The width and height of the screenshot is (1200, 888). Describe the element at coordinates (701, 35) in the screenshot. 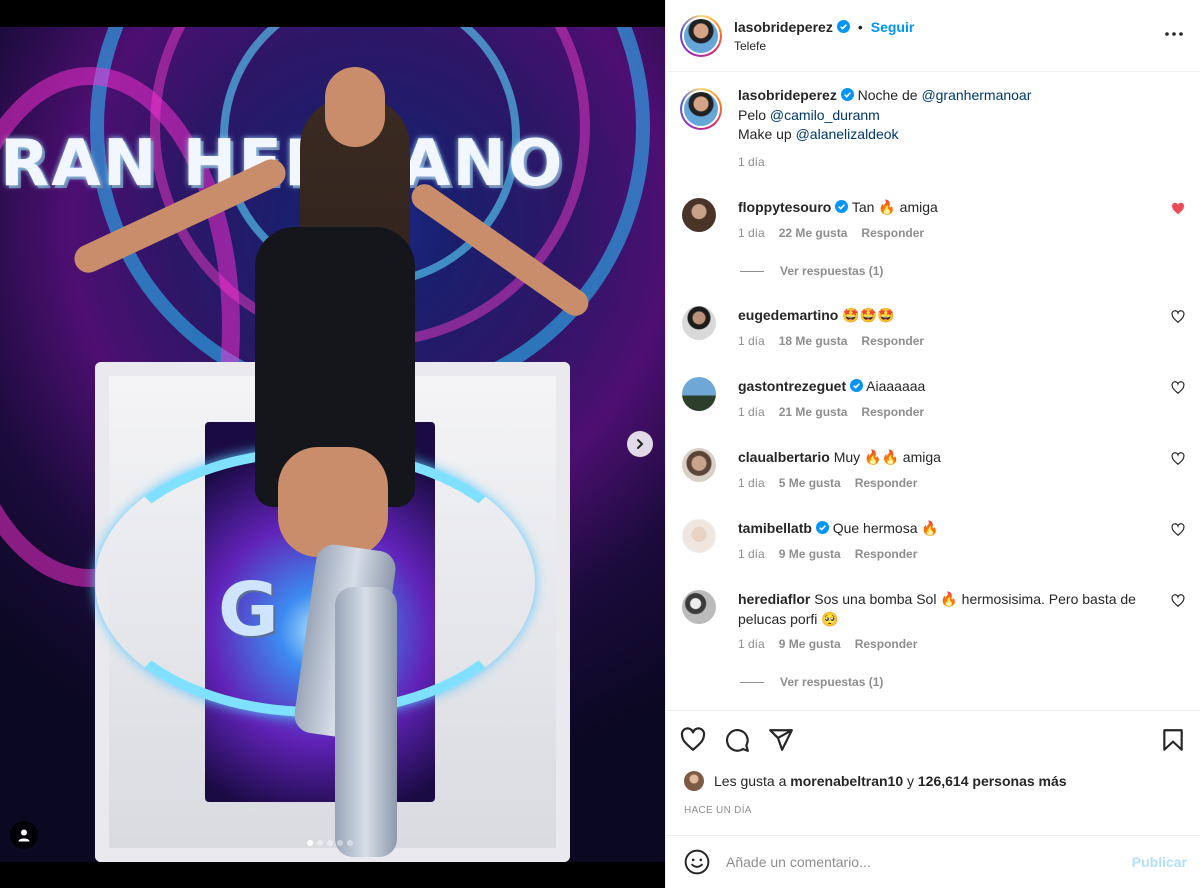

I see `author-avatar` at that location.